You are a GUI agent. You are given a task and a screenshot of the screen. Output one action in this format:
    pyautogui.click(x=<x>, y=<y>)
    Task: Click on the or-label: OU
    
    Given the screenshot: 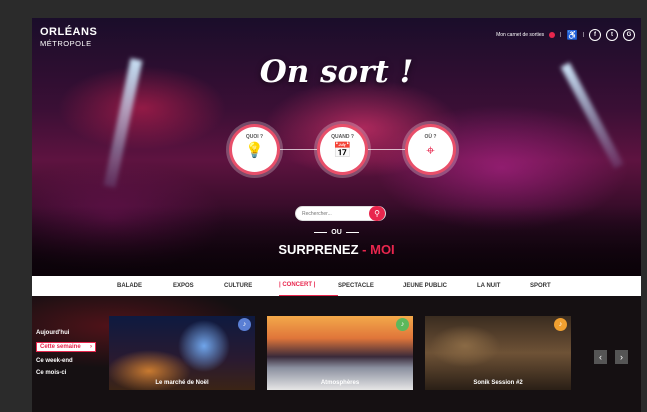 What is the action you would take?
    pyautogui.click(x=336, y=232)
    